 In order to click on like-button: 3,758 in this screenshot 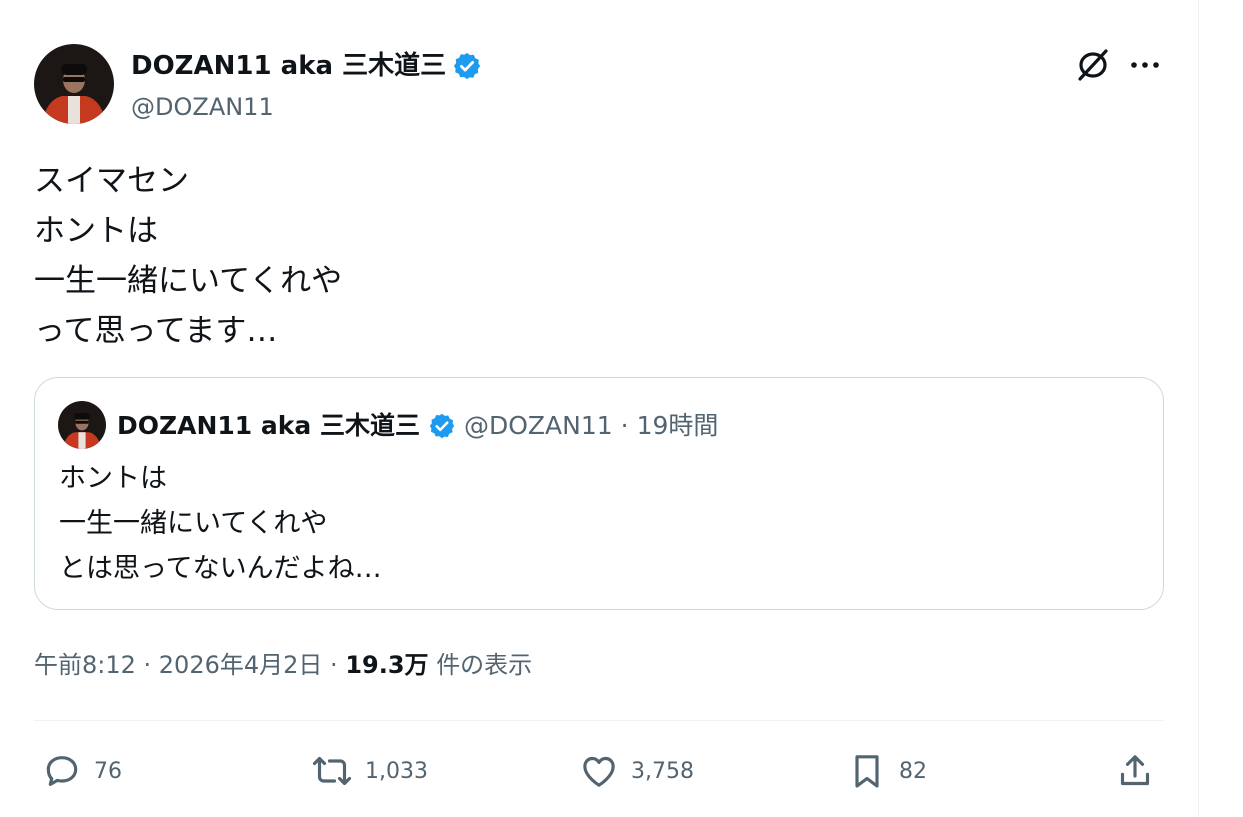, I will do `click(636, 771)`.